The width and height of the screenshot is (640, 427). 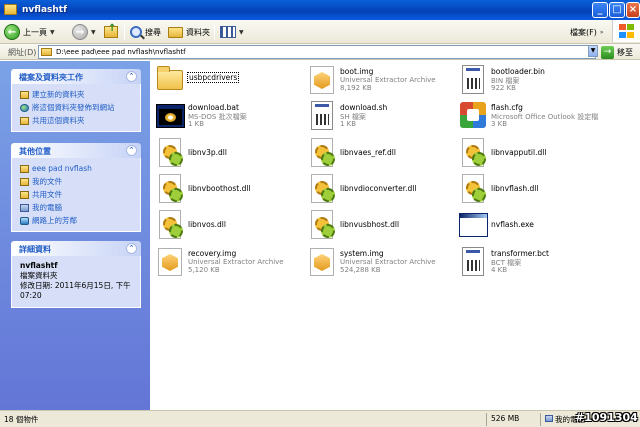 What do you see at coordinates (58, 120) in the screenshot?
I see `task-label: 共用這個資料夾` at bounding box center [58, 120].